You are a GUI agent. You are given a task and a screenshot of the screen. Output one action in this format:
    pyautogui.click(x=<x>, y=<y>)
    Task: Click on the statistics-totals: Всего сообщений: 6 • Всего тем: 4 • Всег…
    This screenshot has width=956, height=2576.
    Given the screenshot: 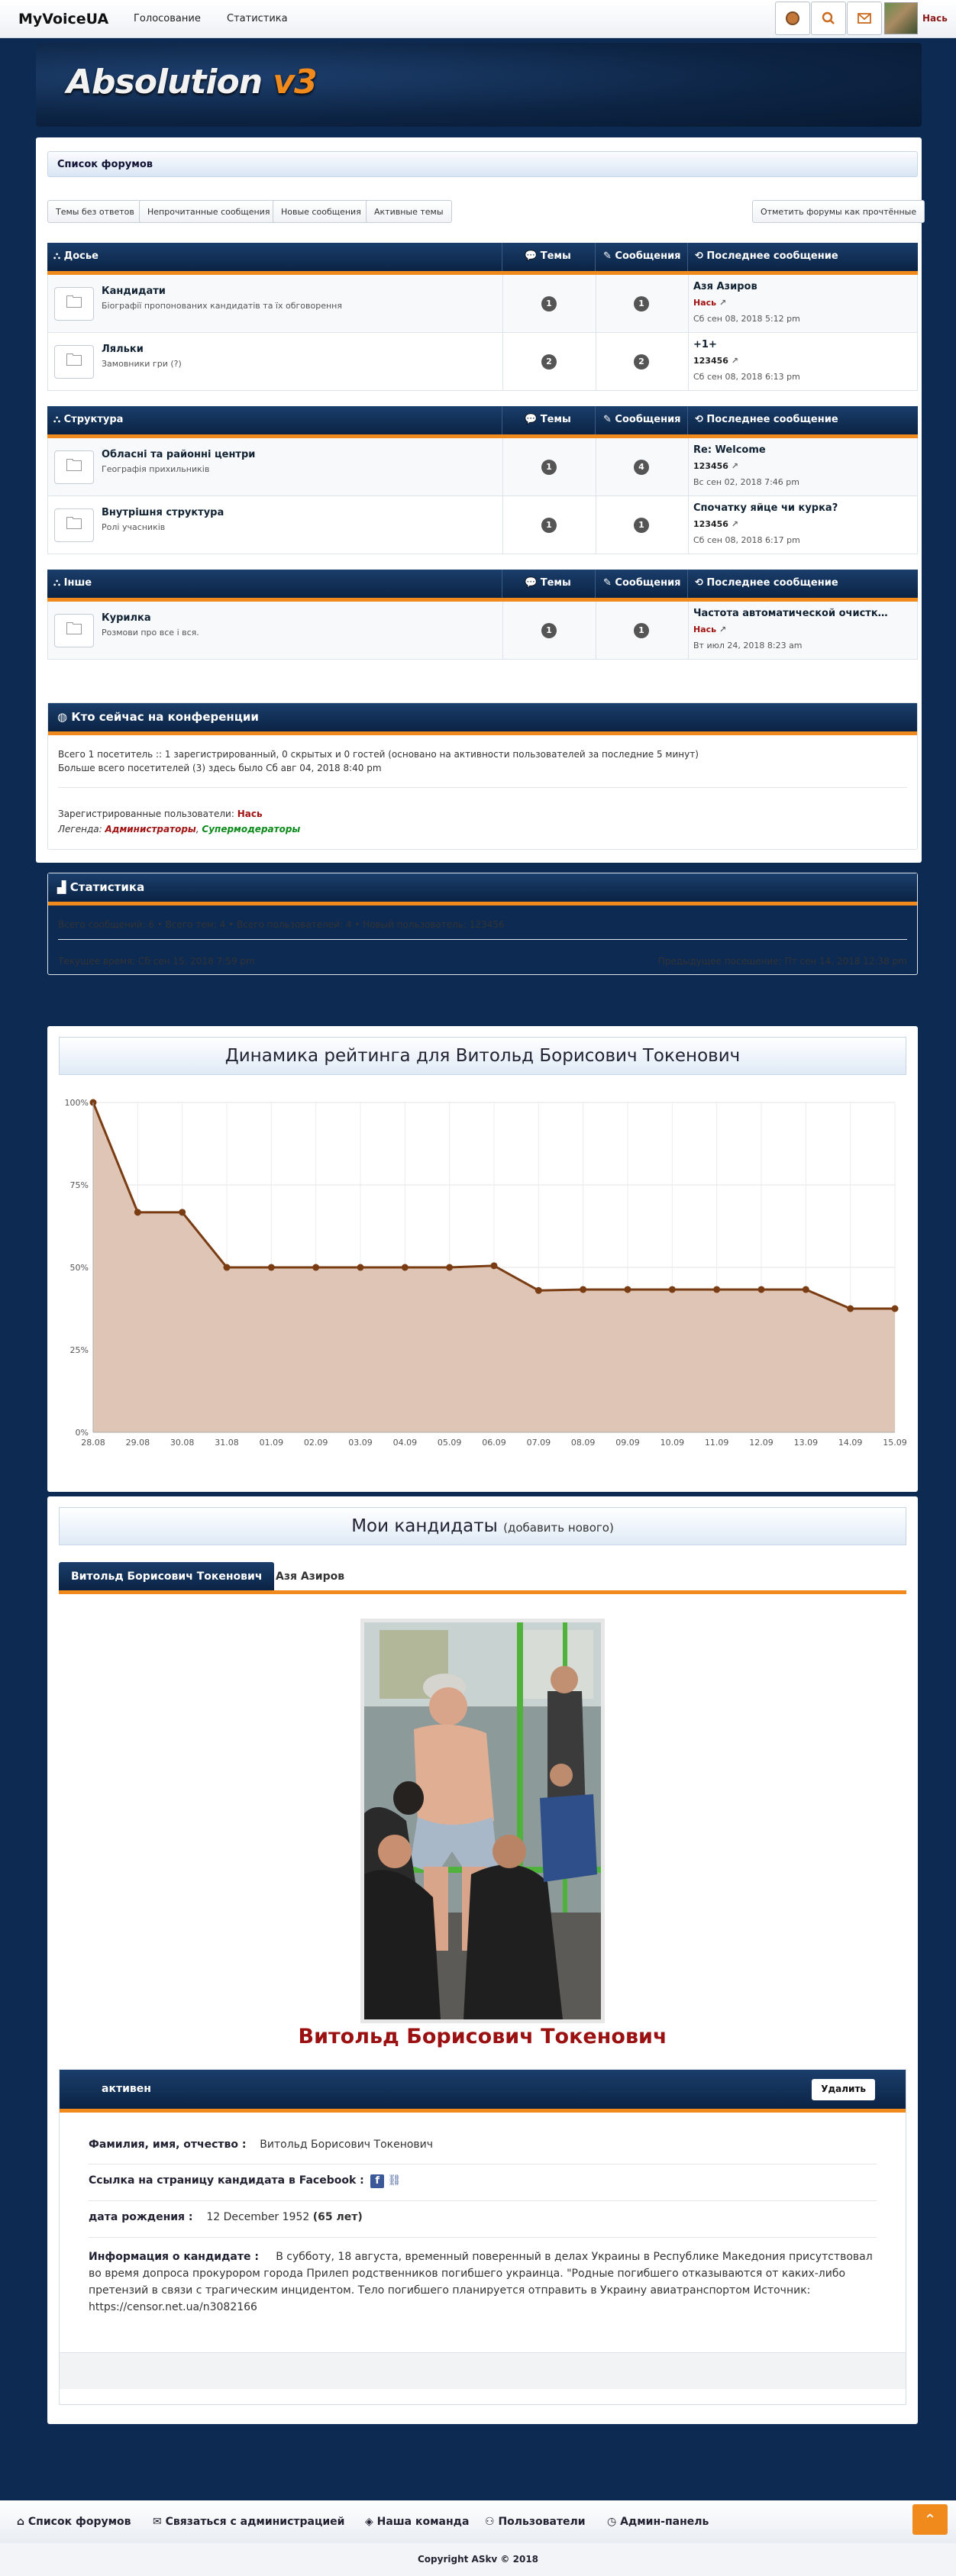 What is the action you would take?
    pyautogui.click(x=281, y=924)
    